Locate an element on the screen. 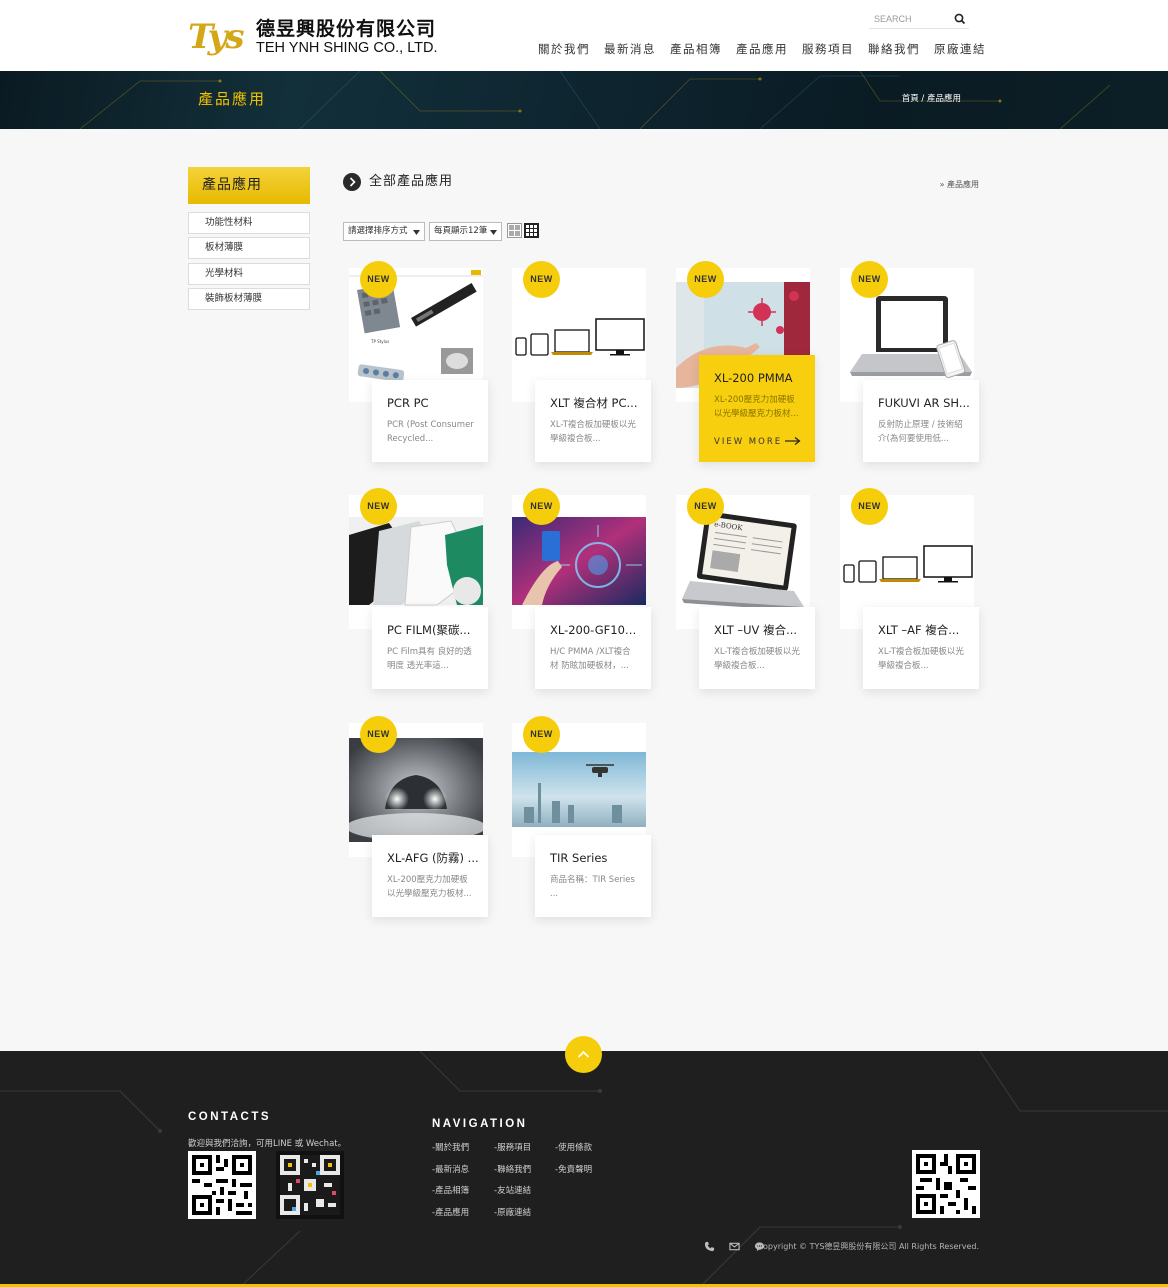 The image size is (1168, 1287). sidebar-item-functional-materials: 功能性材料 is located at coordinates (249, 223).